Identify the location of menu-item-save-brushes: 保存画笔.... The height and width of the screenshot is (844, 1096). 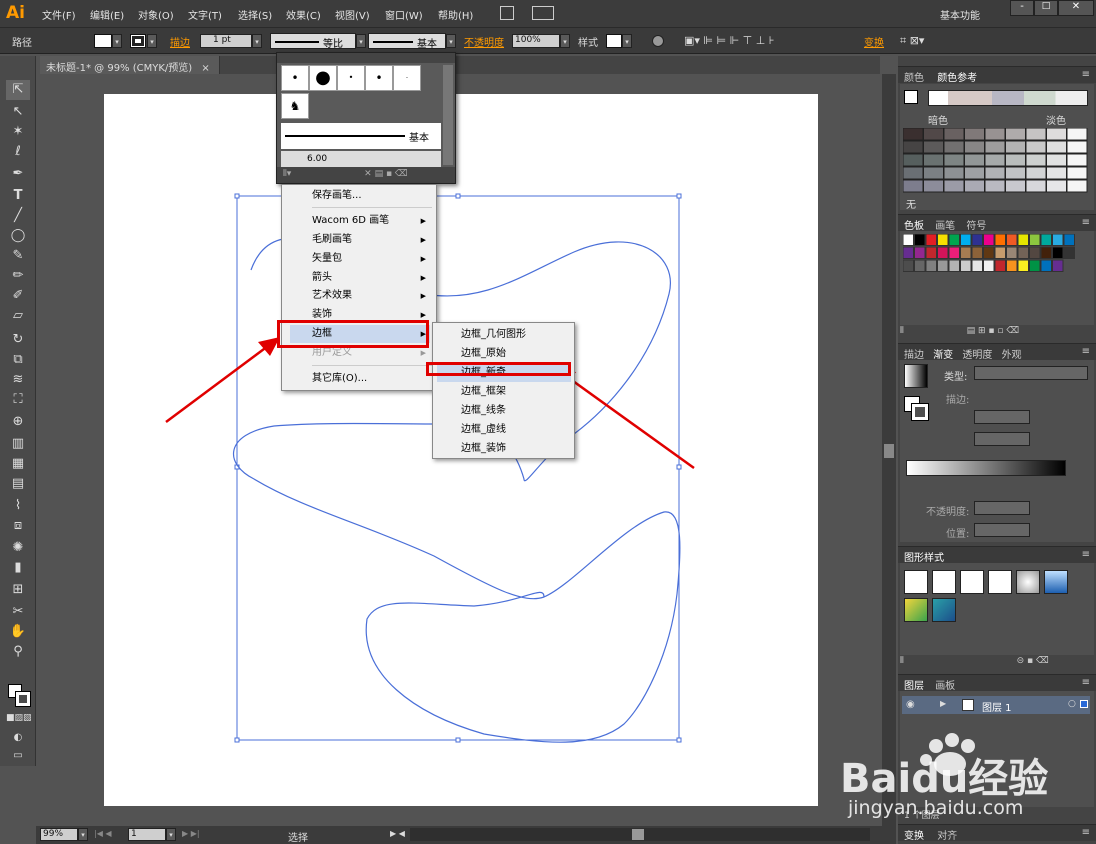
(360, 196).